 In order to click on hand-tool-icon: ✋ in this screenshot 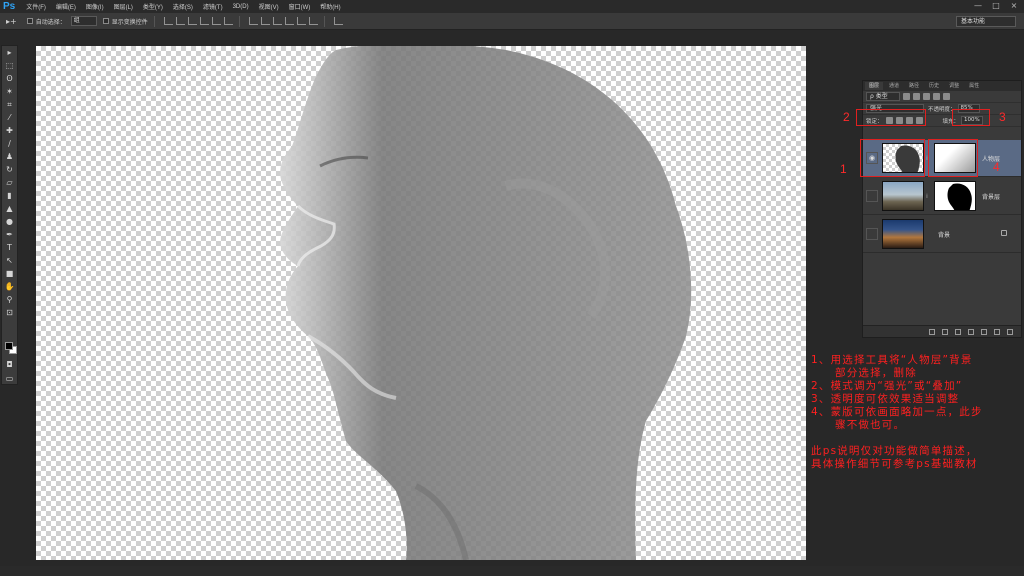, I will do `click(9, 287)`.